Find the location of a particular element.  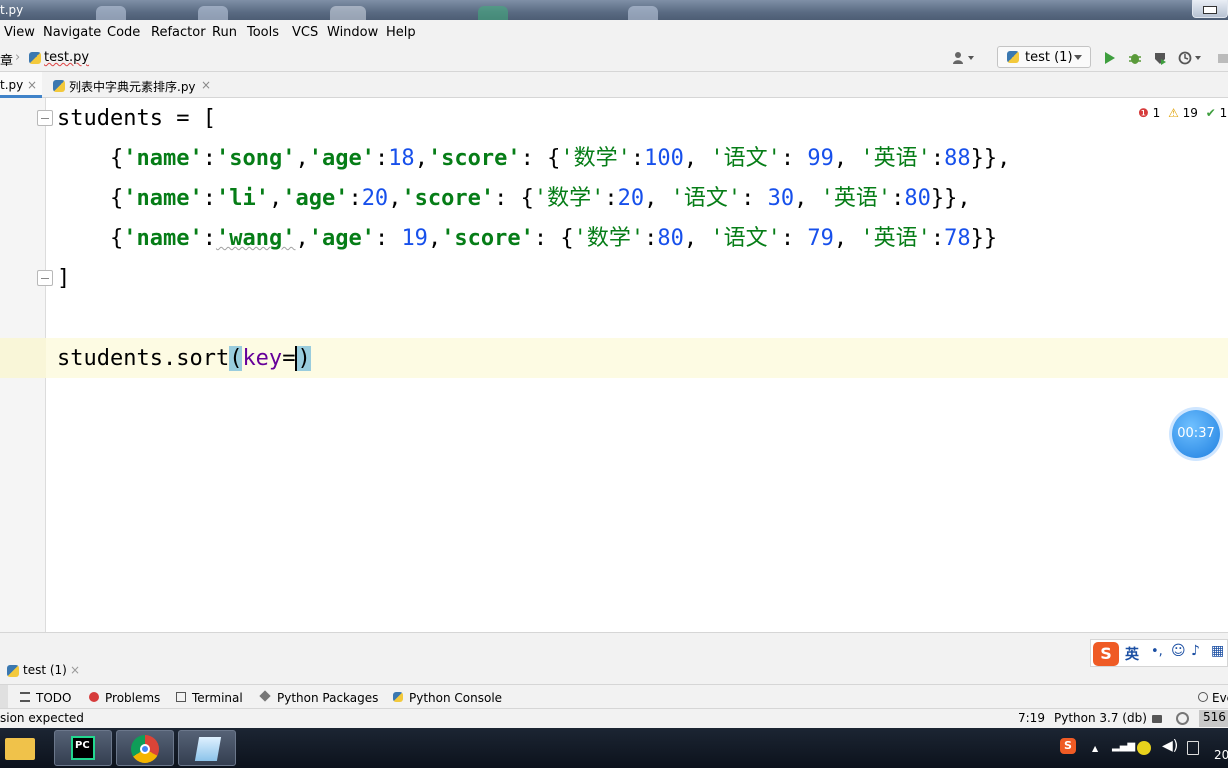

code-line-5: ] is located at coordinates (64, 278).